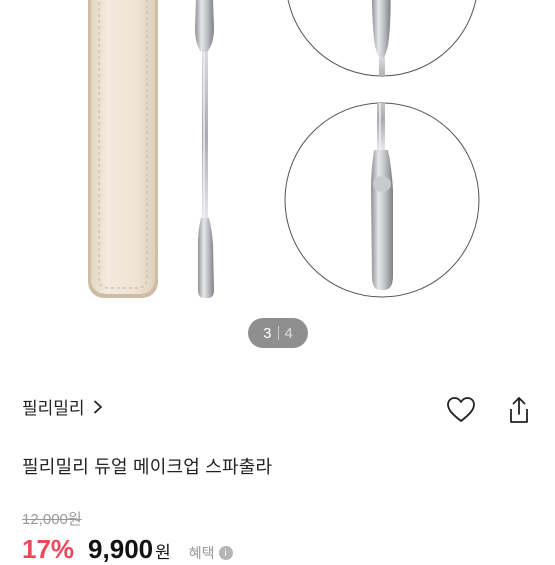 Image resolution: width=555 pixels, height=565 pixels. I want to click on image-pager: 3 4, so click(278, 333).